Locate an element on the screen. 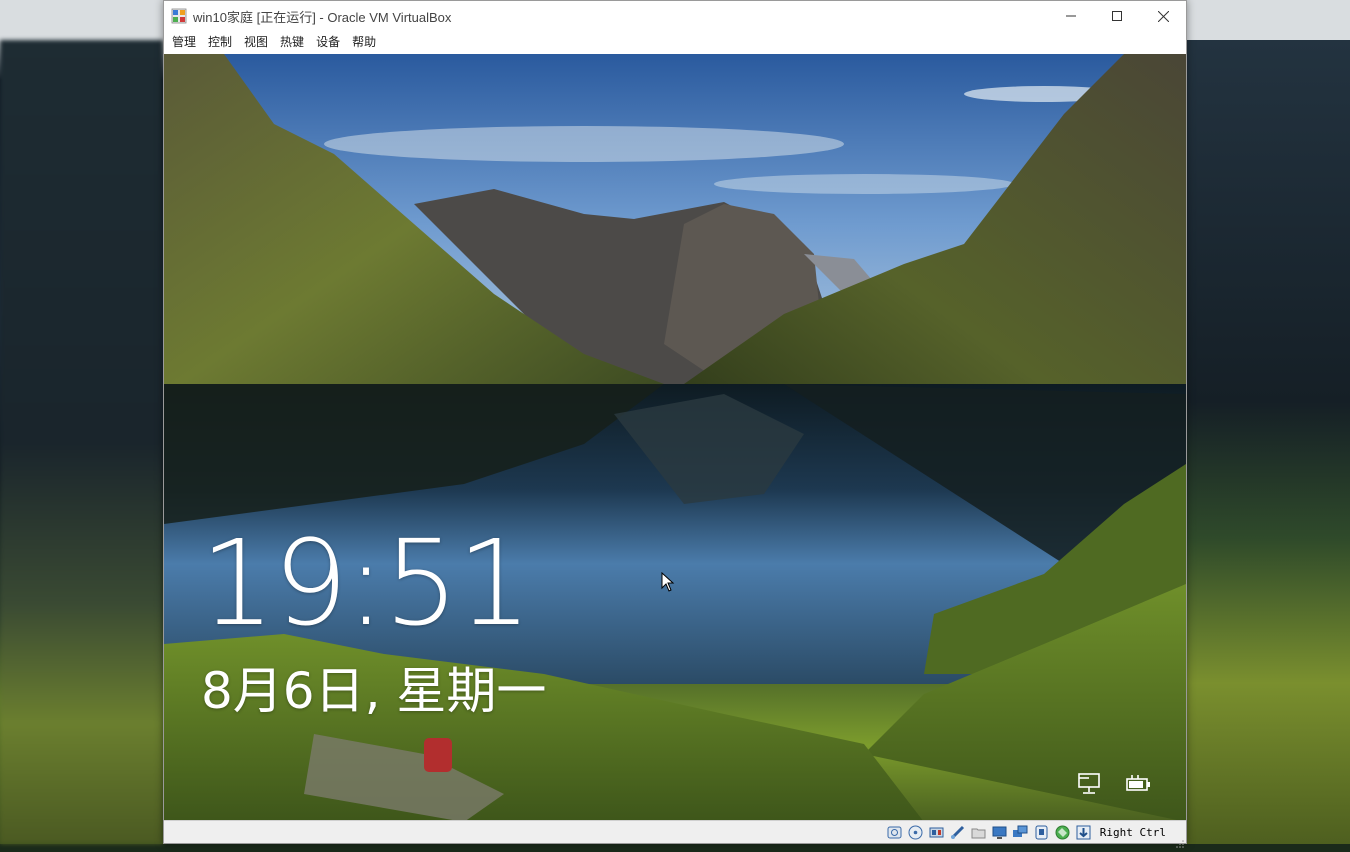  shared-folder-icon is located at coordinates (978, 832).